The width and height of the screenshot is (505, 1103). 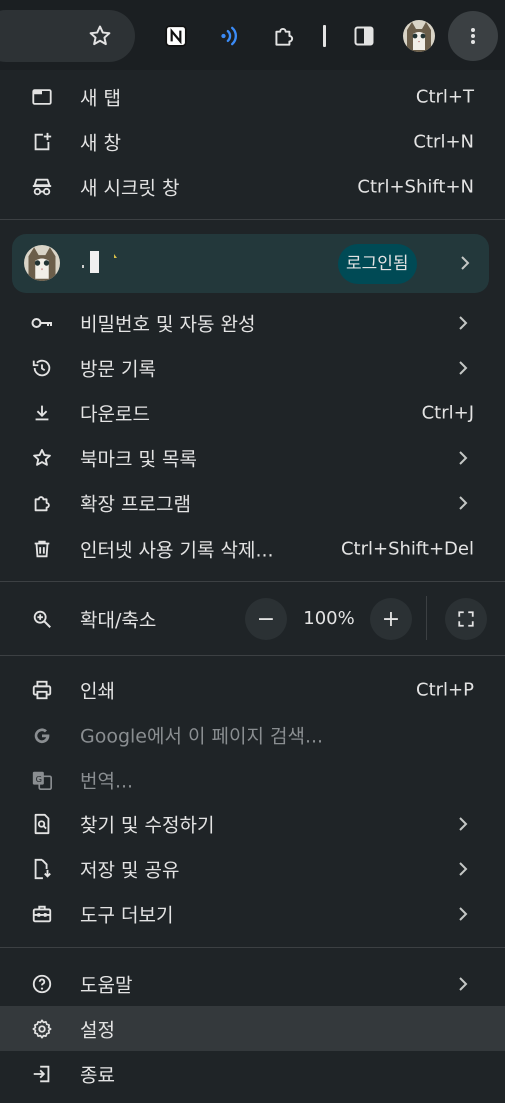 What do you see at coordinates (252, 141) in the screenshot?
I see `menu-item-new-window: 새 창 Ctrl+N` at bounding box center [252, 141].